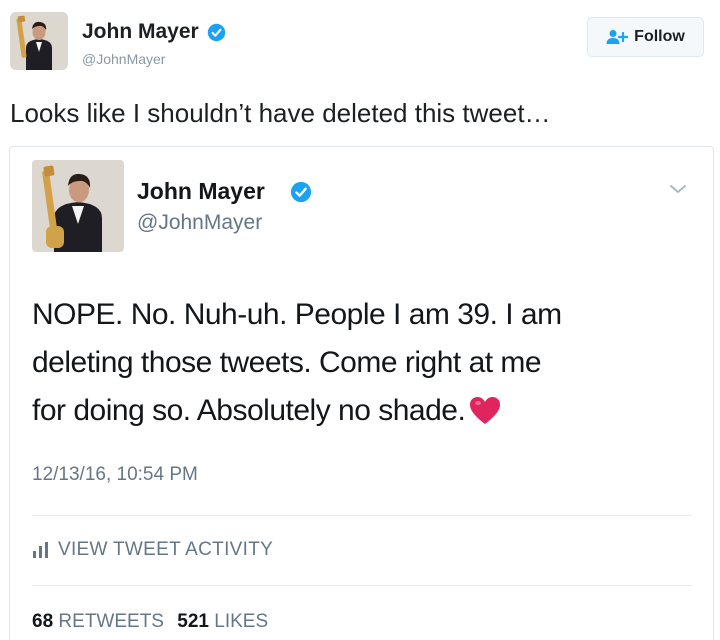 This screenshot has height=640, width=720. What do you see at coordinates (241, 621) in the screenshot?
I see `likes-label: LIKES` at bounding box center [241, 621].